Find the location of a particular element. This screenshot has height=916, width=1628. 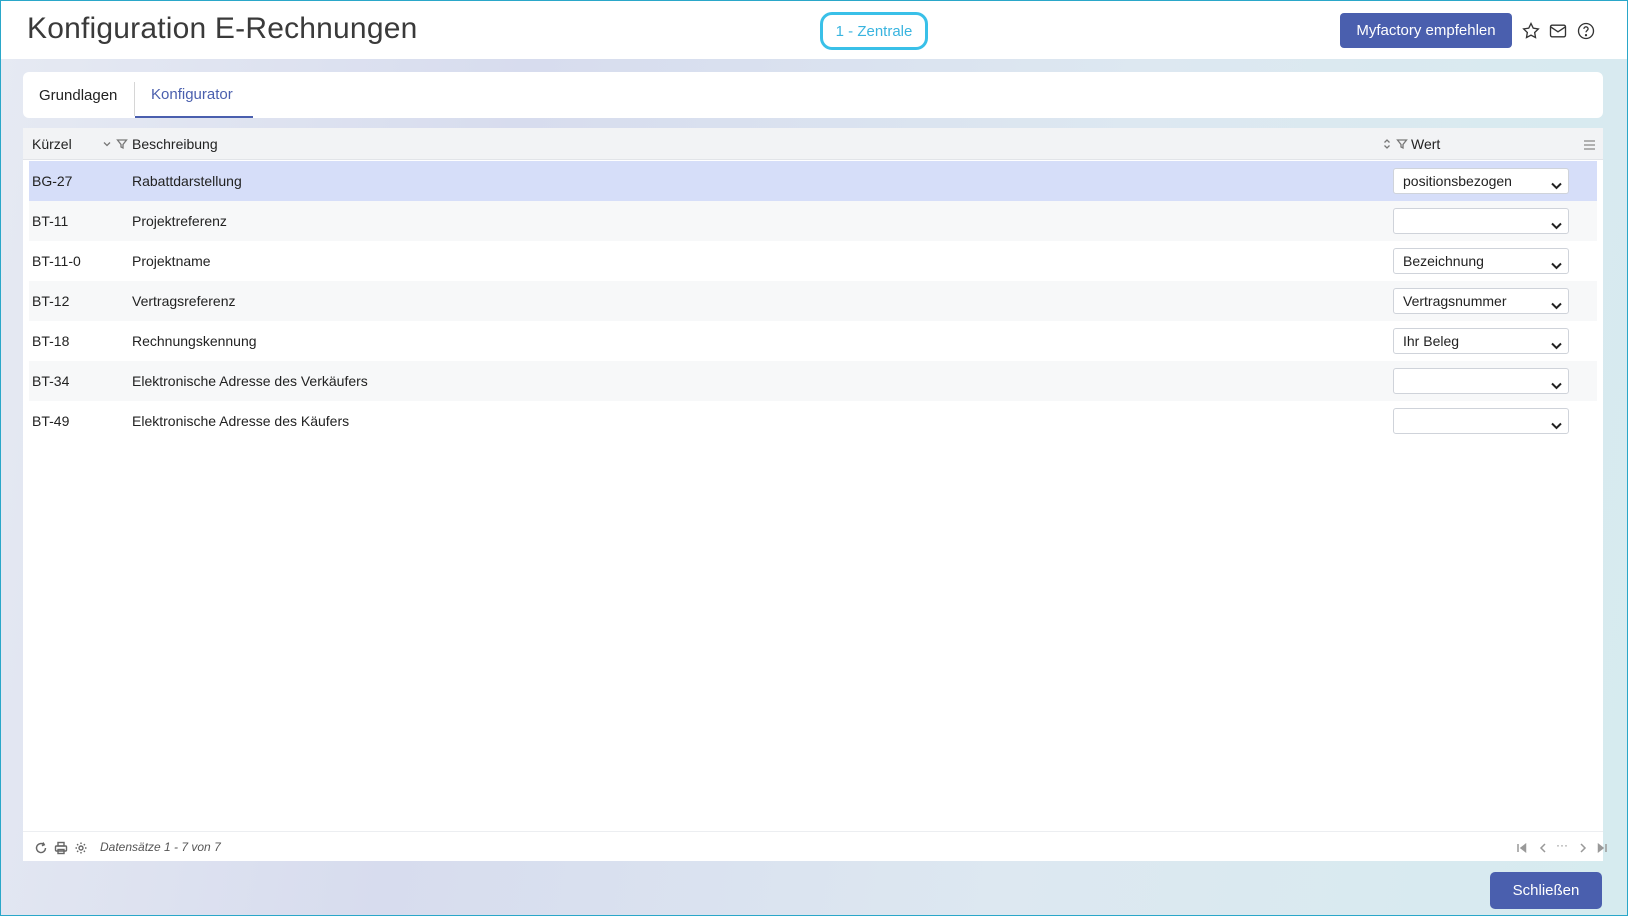

table-row: BT-11 Projektreferenz is located at coordinates (813, 221).